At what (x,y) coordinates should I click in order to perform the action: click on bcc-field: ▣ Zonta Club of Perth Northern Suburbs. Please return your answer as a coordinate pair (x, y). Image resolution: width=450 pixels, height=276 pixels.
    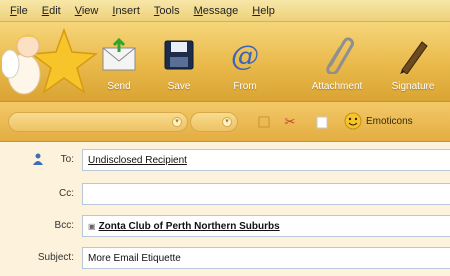
    Looking at the image, I should click on (266, 226).